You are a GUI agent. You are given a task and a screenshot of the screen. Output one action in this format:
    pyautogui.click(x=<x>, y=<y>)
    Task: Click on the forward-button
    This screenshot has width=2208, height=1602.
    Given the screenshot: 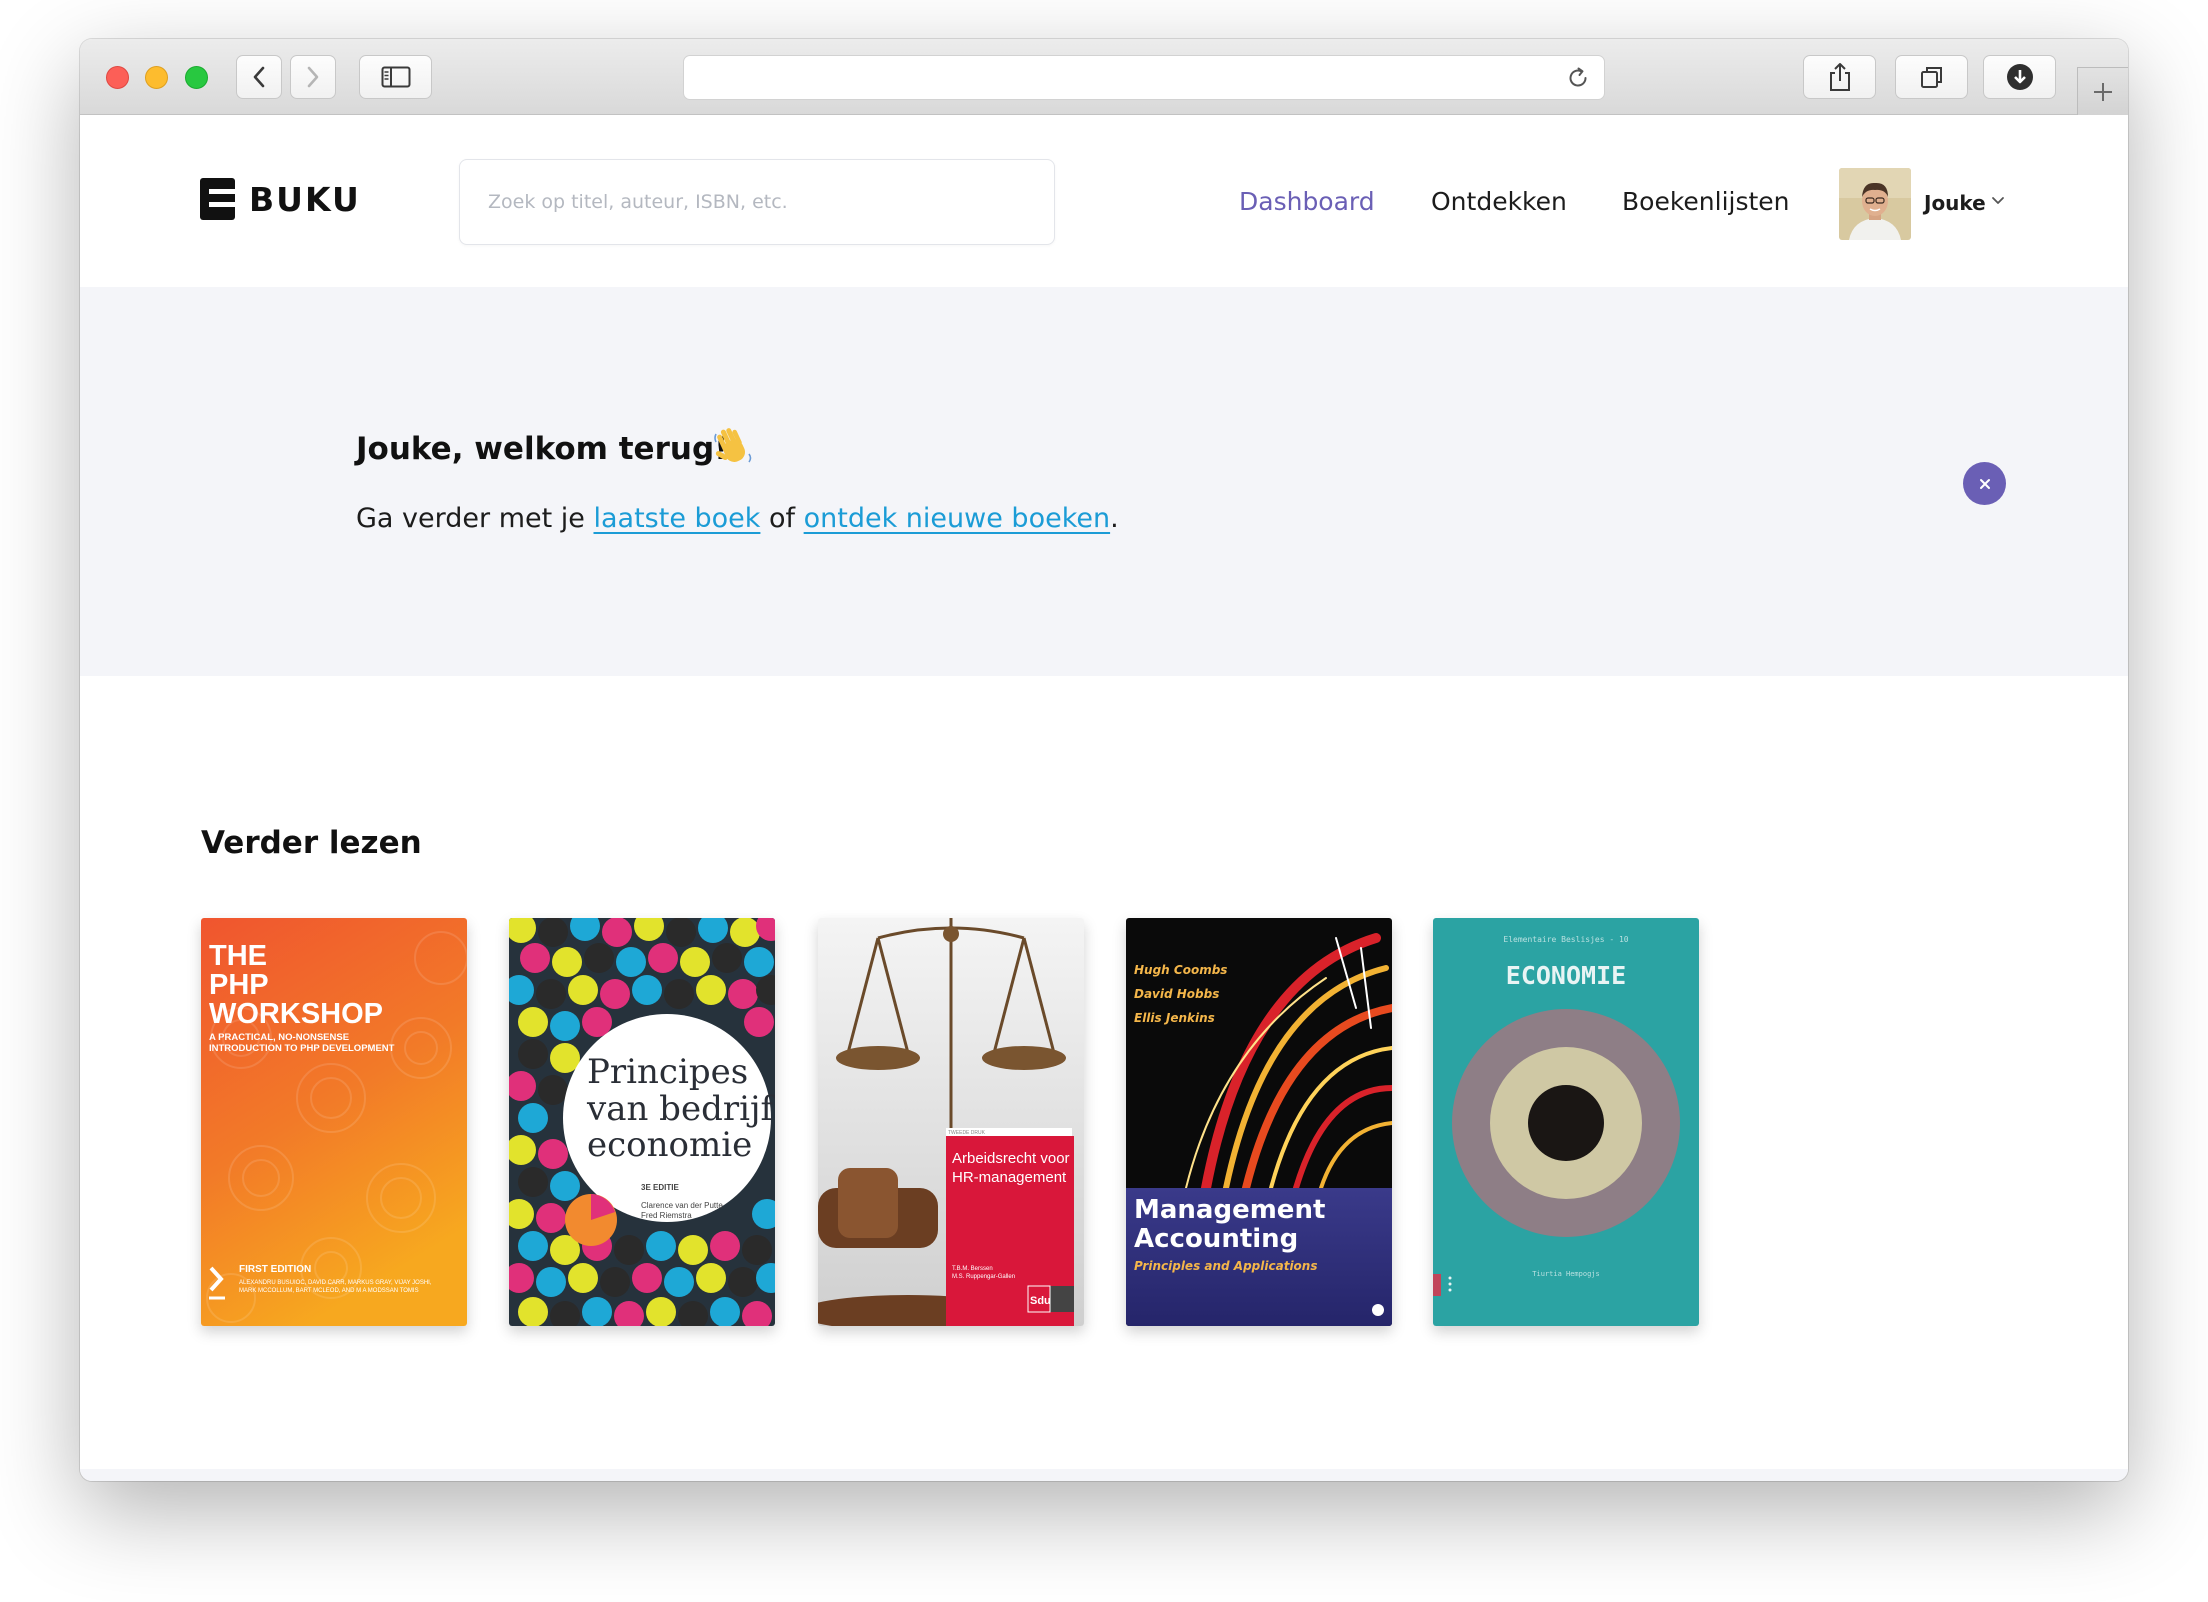 What is the action you would take?
    pyautogui.click(x=313, y=77)
    